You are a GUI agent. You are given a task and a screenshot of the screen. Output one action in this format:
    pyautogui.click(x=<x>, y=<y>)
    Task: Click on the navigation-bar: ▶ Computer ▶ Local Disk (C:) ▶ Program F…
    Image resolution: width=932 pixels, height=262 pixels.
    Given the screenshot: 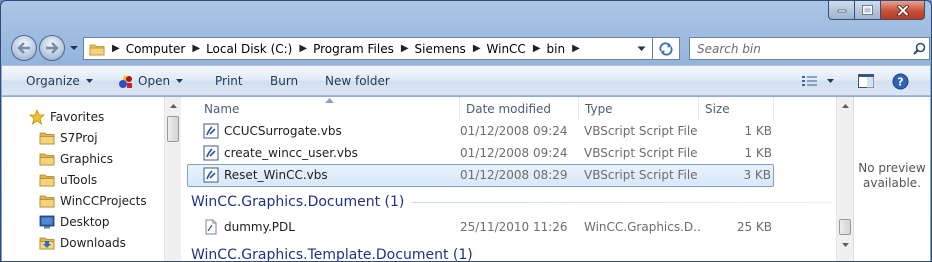 What is the action you would take?
    pyautogui.click(x=469, y=47)
    